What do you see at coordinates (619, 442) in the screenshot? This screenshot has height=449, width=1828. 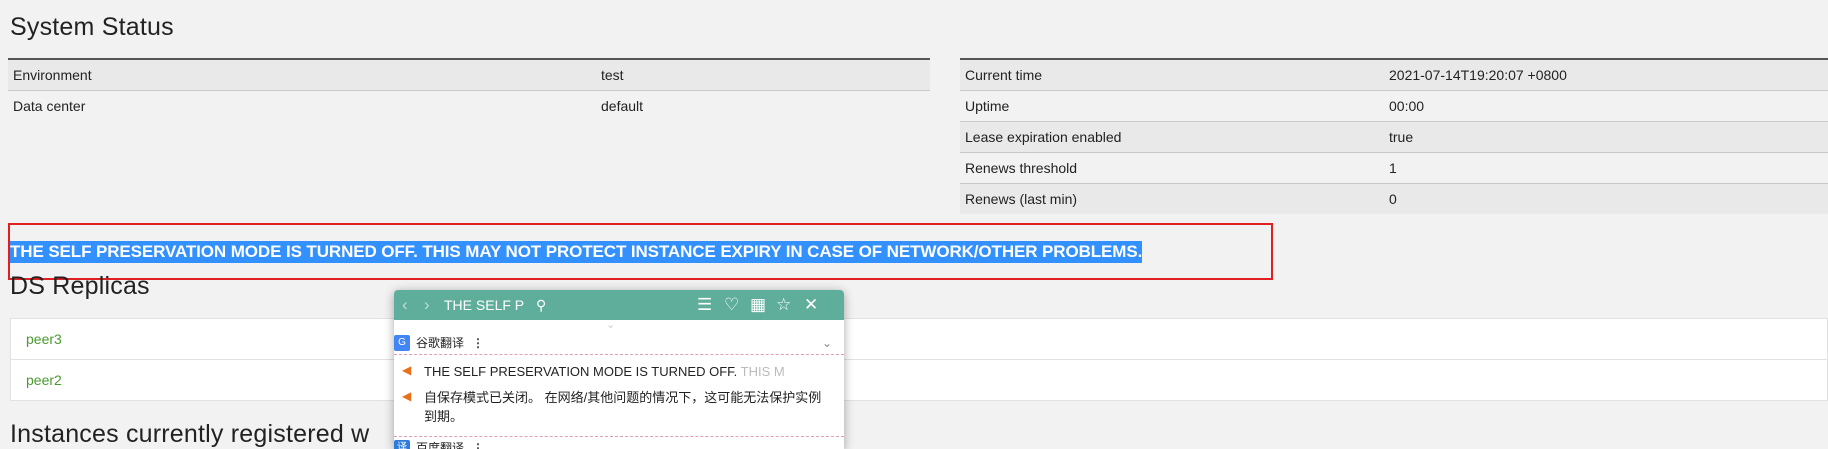 I see `baidu-translate-section: 译 百度翻译 ⋮ ⌄` at bounding box center [619, 442].